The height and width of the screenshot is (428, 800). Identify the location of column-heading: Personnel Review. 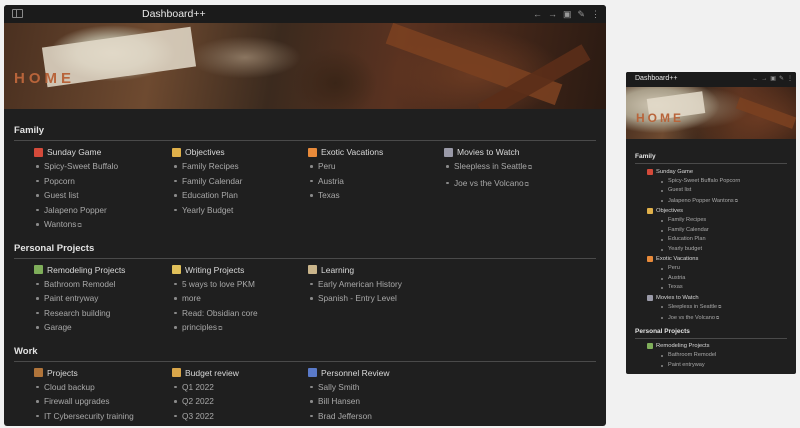
(373, 373).